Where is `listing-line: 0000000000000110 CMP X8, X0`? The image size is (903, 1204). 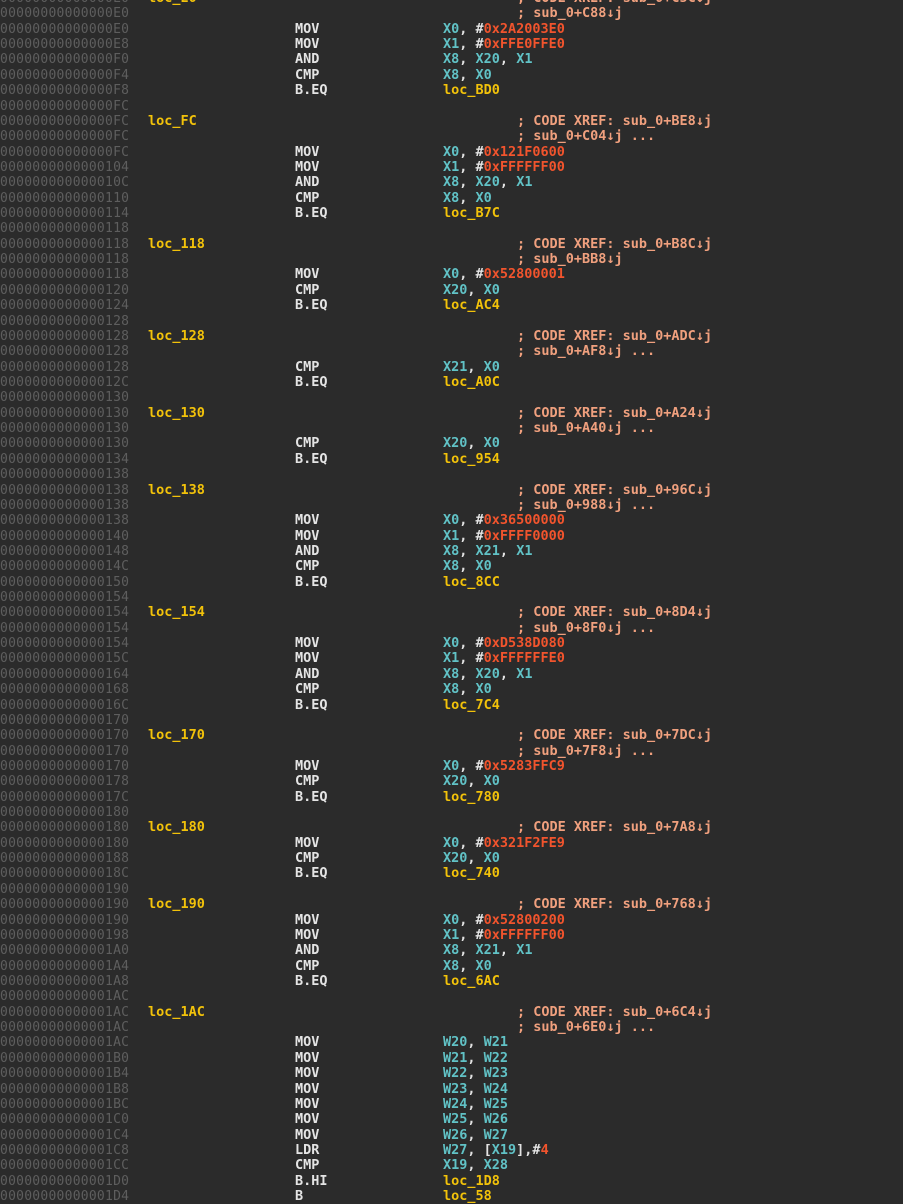
listing-line: 0000000000000110 CMP X8, X0 is located at coordinates (451, 198).